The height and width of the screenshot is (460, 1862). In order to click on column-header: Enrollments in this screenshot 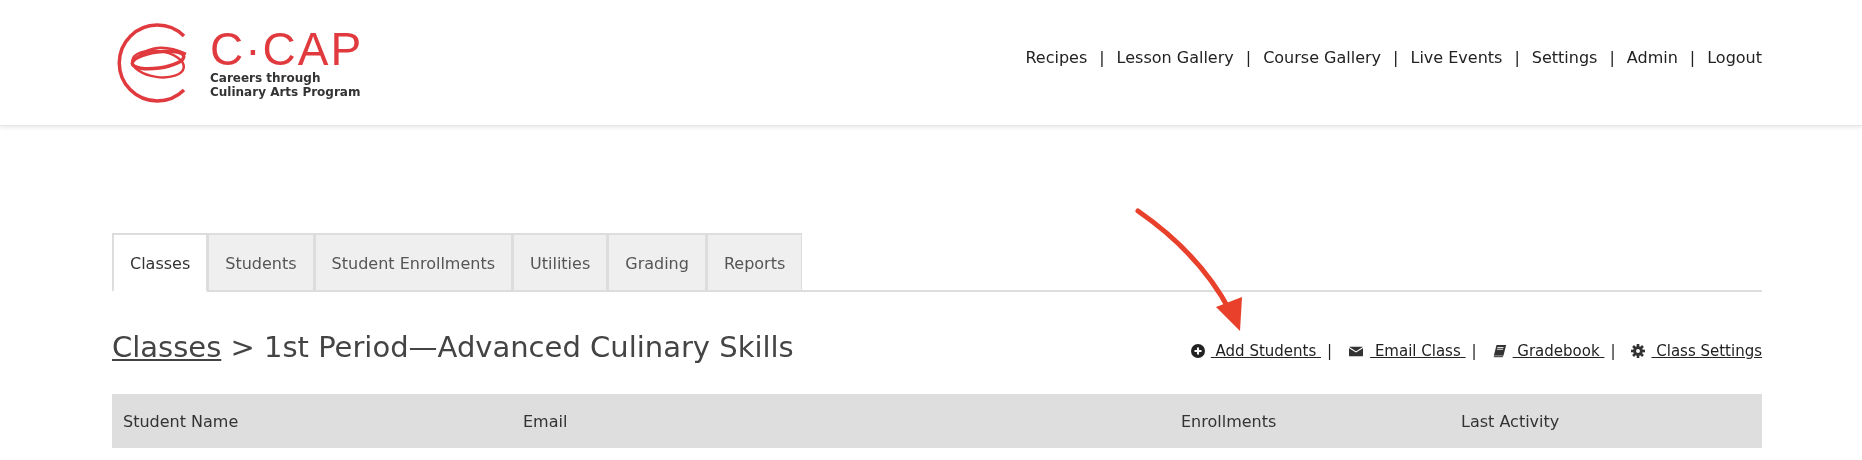, I will do `click(1229, 421)`.